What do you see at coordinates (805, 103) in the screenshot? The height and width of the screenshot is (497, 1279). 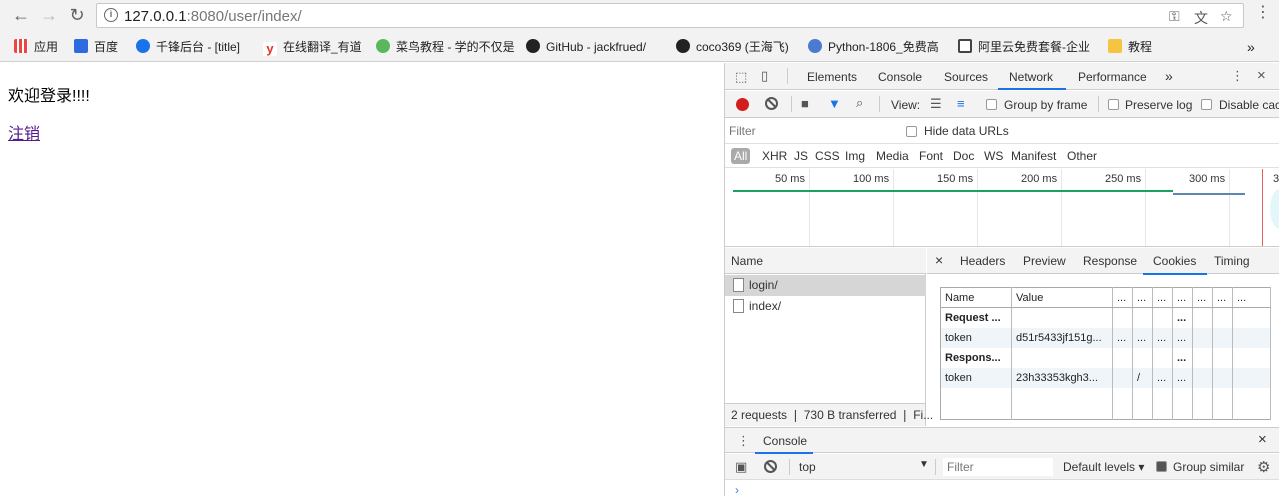 I see `screenshot-camera-icon: ■` at bounding box center [805, 103].